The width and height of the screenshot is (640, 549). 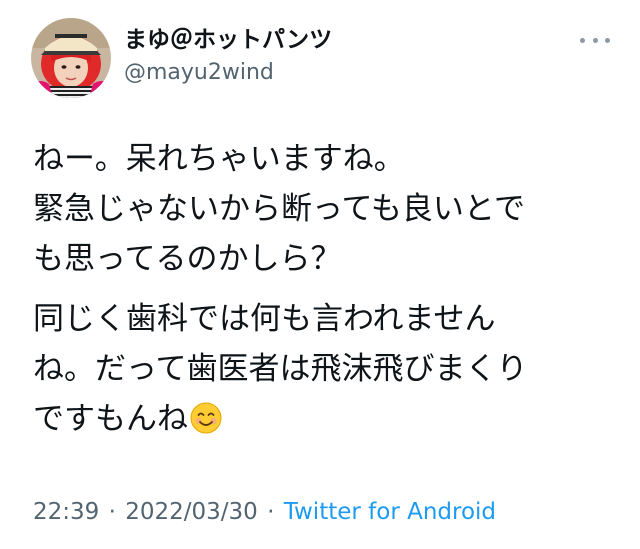 What do you see at coordinates (264, 319) in the screenshot?
I see `tweet-line: 同じく歯科では何も言われません` at bounding box center [264, 319].